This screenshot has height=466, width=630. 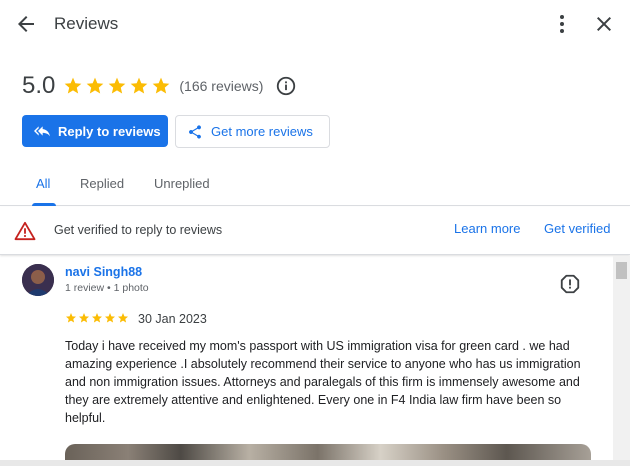 I want to click on bottom-edge, so click(x=315, y=463).